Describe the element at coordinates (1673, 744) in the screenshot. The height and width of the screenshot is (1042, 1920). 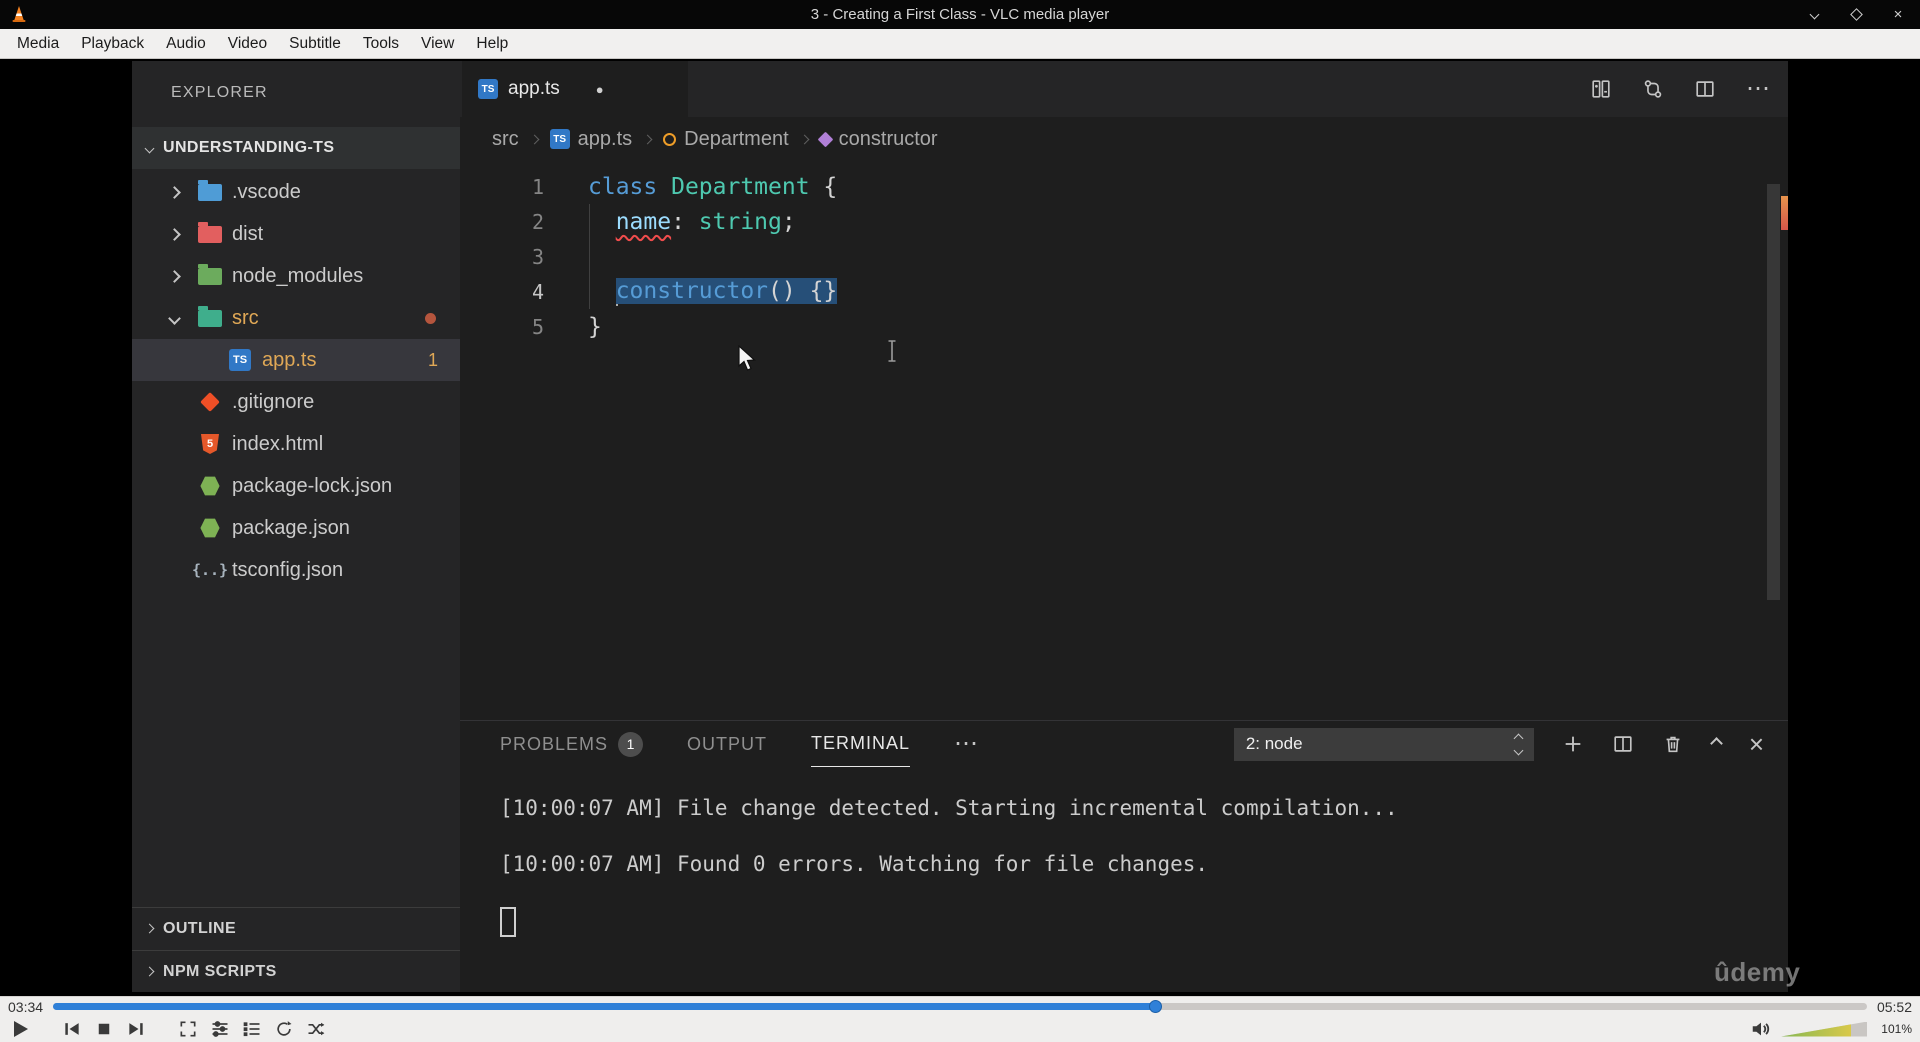
I see `kill-terminal-icon` at that location.